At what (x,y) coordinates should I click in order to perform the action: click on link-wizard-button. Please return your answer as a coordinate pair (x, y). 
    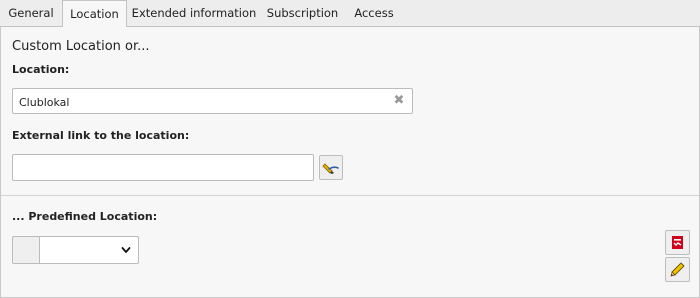
    Looking at the image, I should click on (331, 167).